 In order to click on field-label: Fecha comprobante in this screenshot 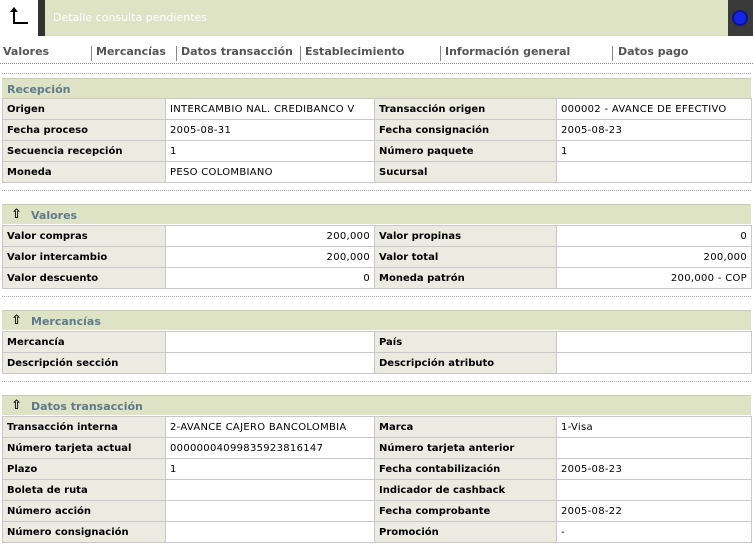, I will do `click(465, 511)`.